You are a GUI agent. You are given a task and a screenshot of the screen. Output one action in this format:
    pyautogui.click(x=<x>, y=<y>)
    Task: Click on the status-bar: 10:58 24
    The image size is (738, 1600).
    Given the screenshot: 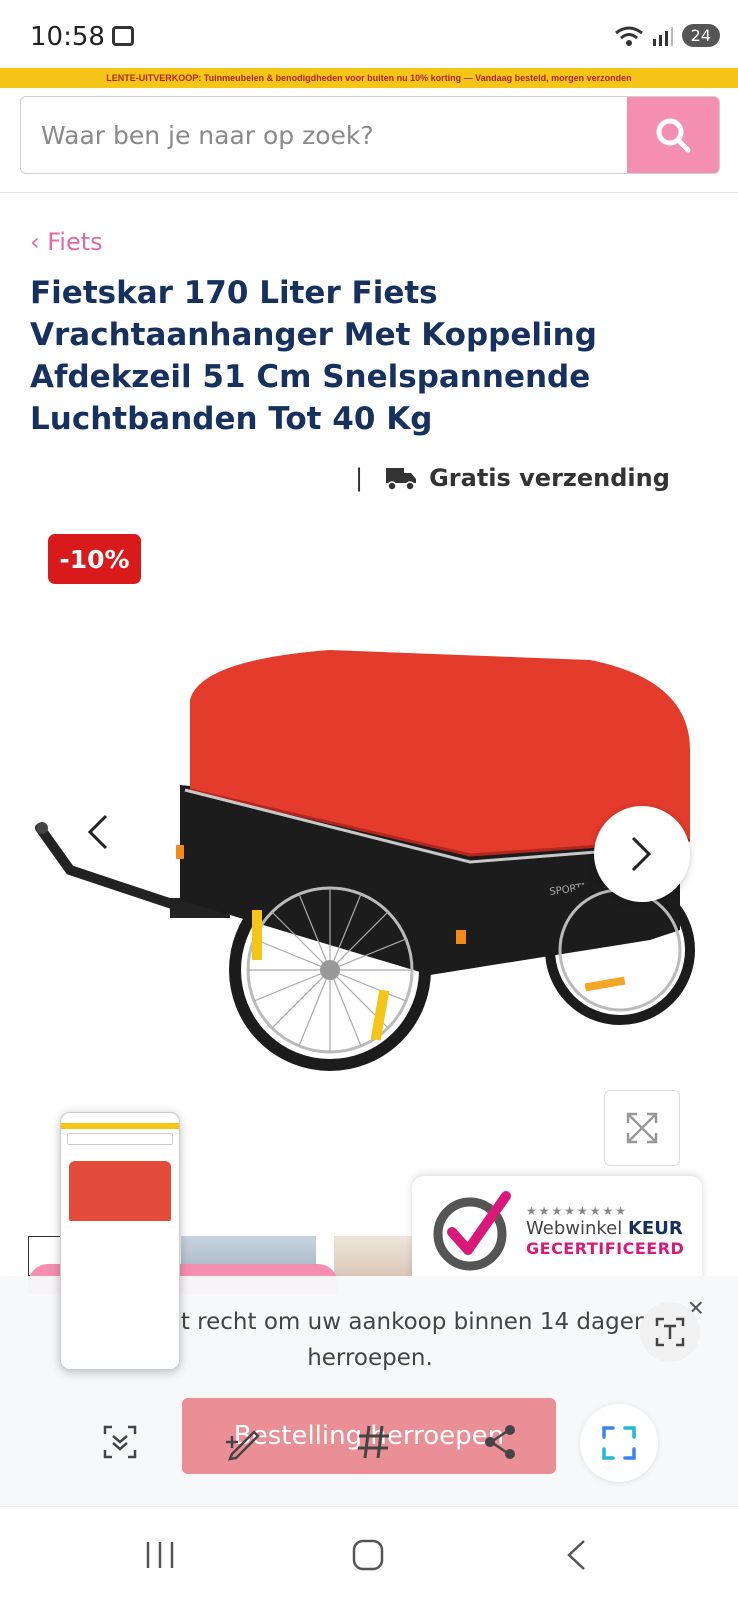 What is the action you would take?
    pyautogui.click(x=369, y=34)
    